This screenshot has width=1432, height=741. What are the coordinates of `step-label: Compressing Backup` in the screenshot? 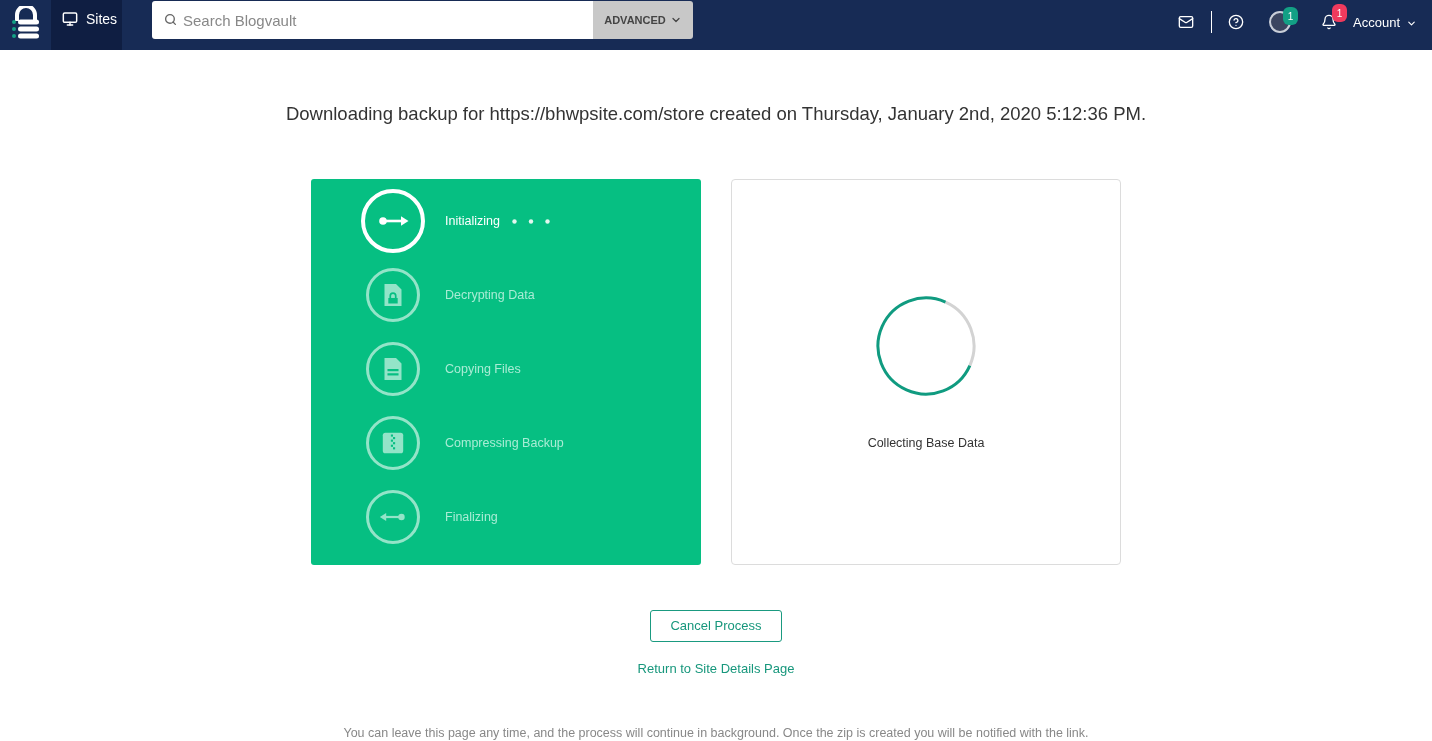 It's located at (504, 443).